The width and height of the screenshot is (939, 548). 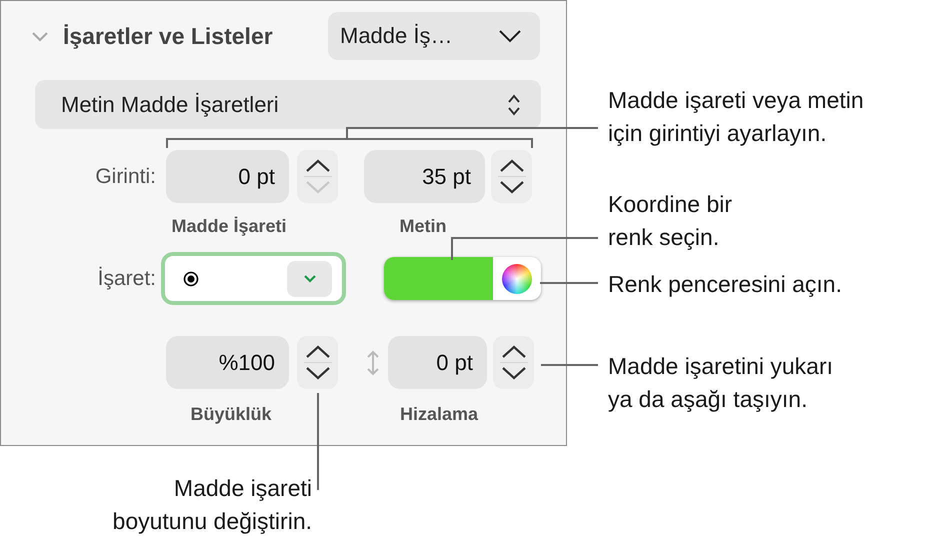 What do you see at coordinates (725, 284) in the screenshot?
I see `callout-text: Renk penceresini açın.` at bounding box center [725, 284].